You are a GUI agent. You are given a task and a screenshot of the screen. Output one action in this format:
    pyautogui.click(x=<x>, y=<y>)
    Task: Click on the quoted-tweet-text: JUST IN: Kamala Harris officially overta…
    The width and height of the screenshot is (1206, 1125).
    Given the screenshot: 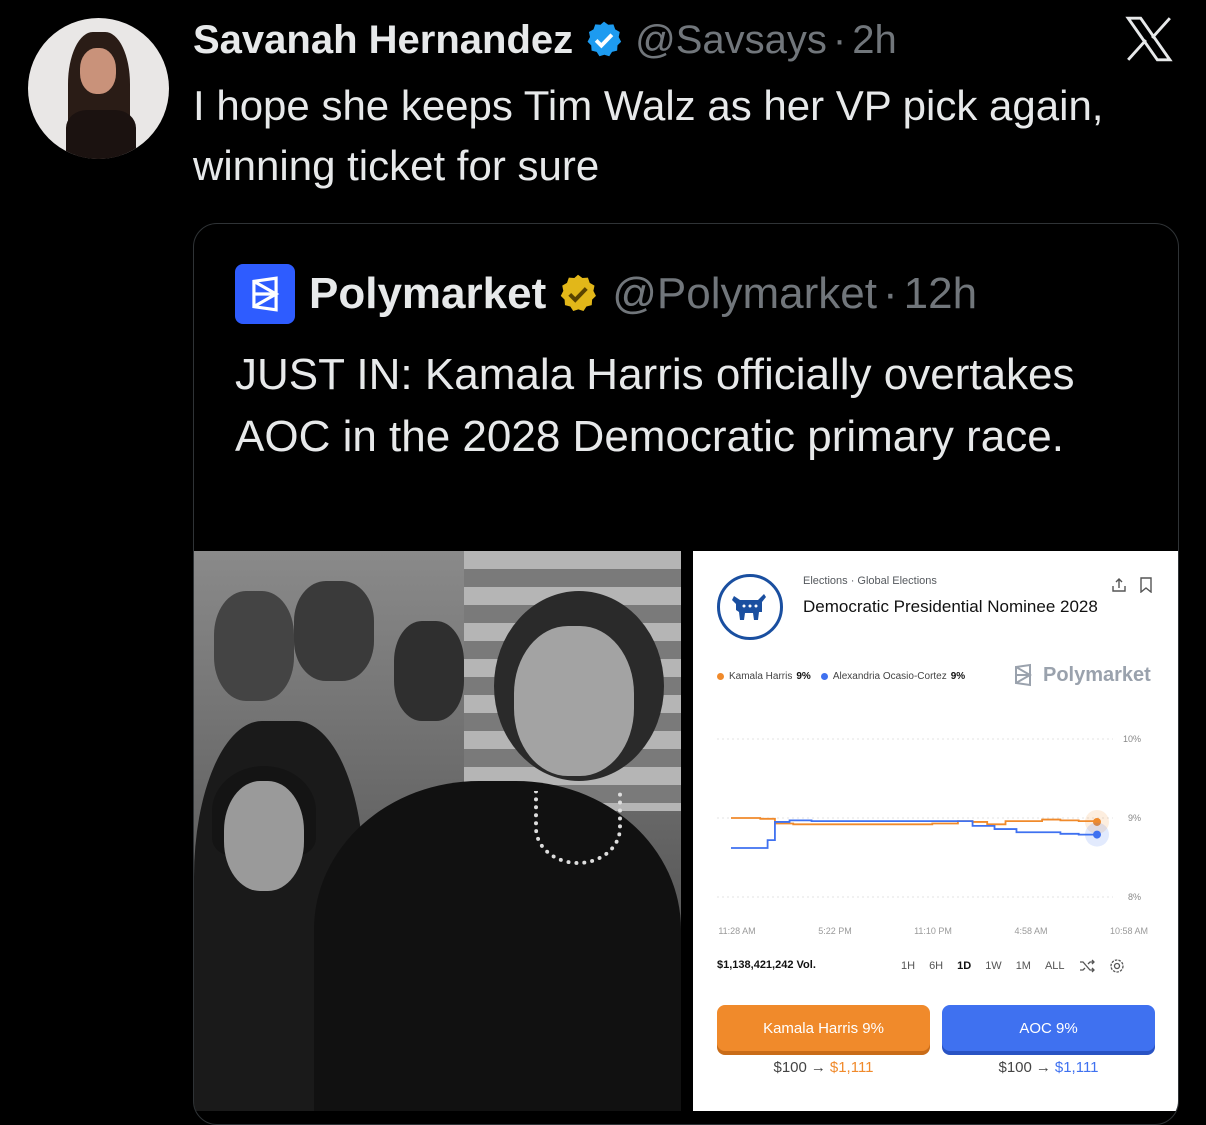 What is the action you would take?
    pyautogui.click(x=655, y=405)
    